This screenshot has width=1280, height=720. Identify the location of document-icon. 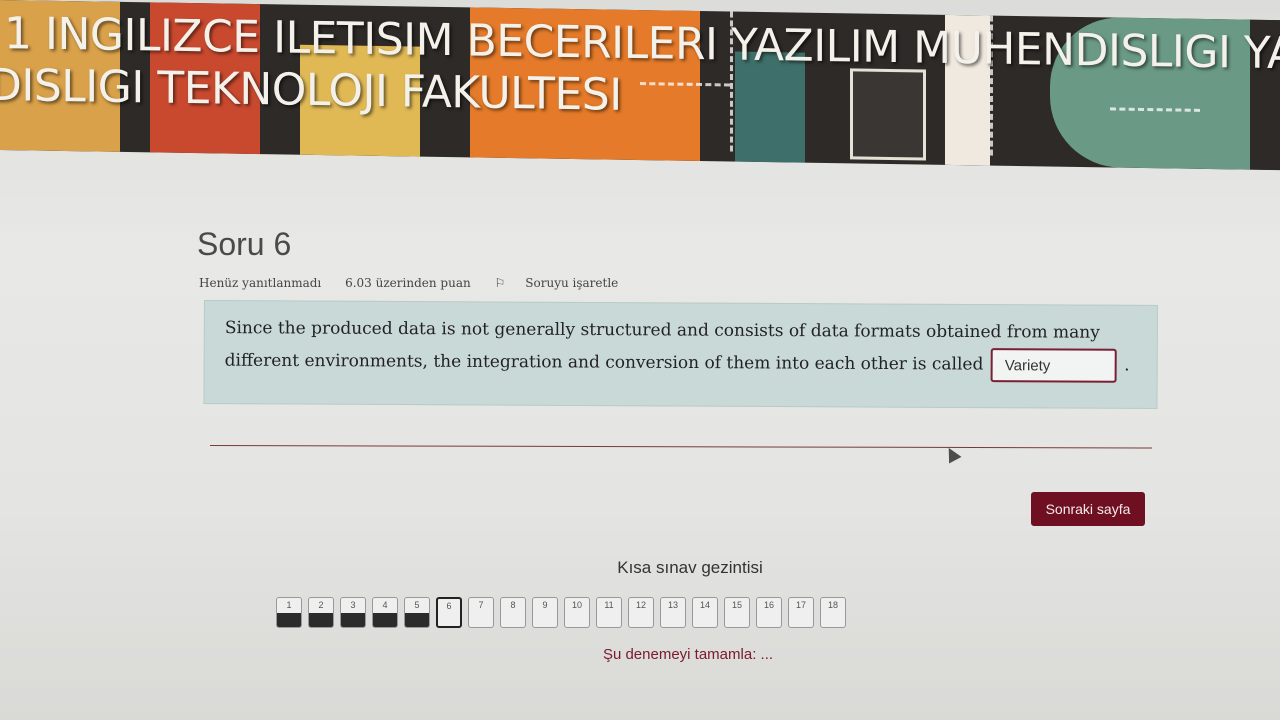
(888, 114).